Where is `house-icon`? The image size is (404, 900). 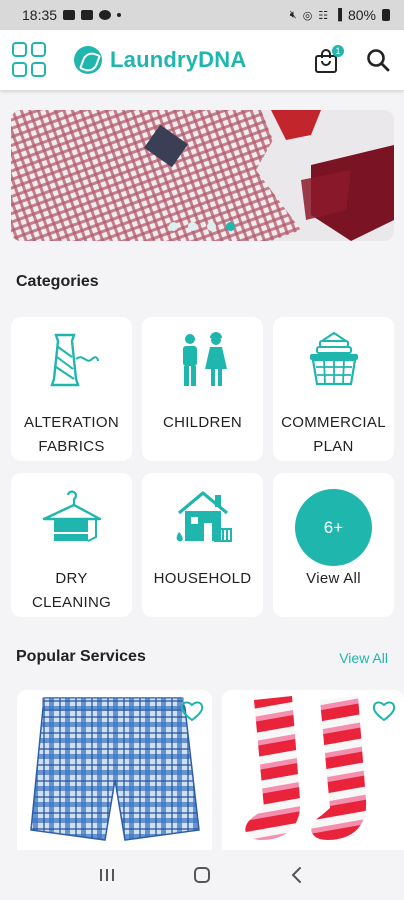
house-icon is located at coordinates (202, 516).